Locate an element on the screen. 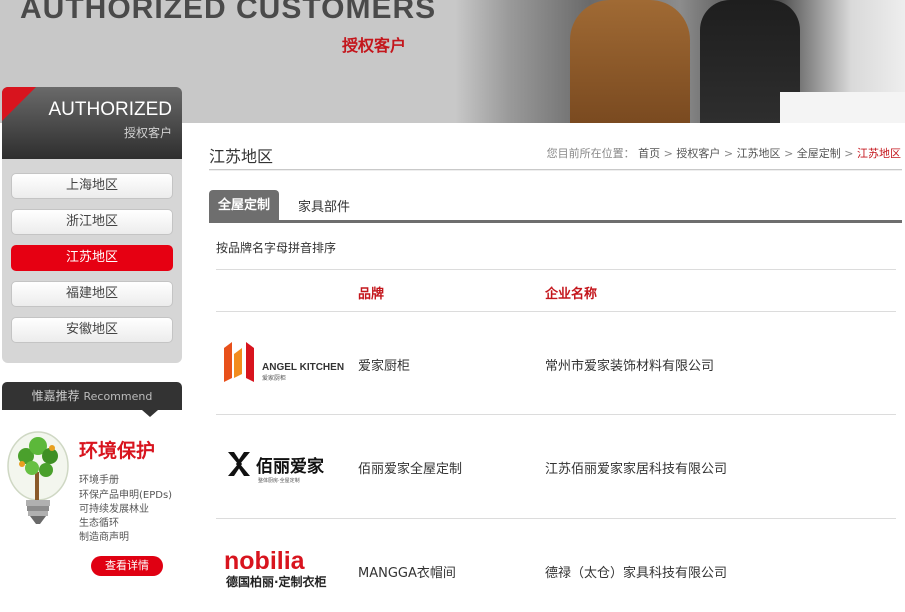 The image size is (905, 612). recommend-header: 惟嘉推荐 Recommend is located at coordinates (92, 396).